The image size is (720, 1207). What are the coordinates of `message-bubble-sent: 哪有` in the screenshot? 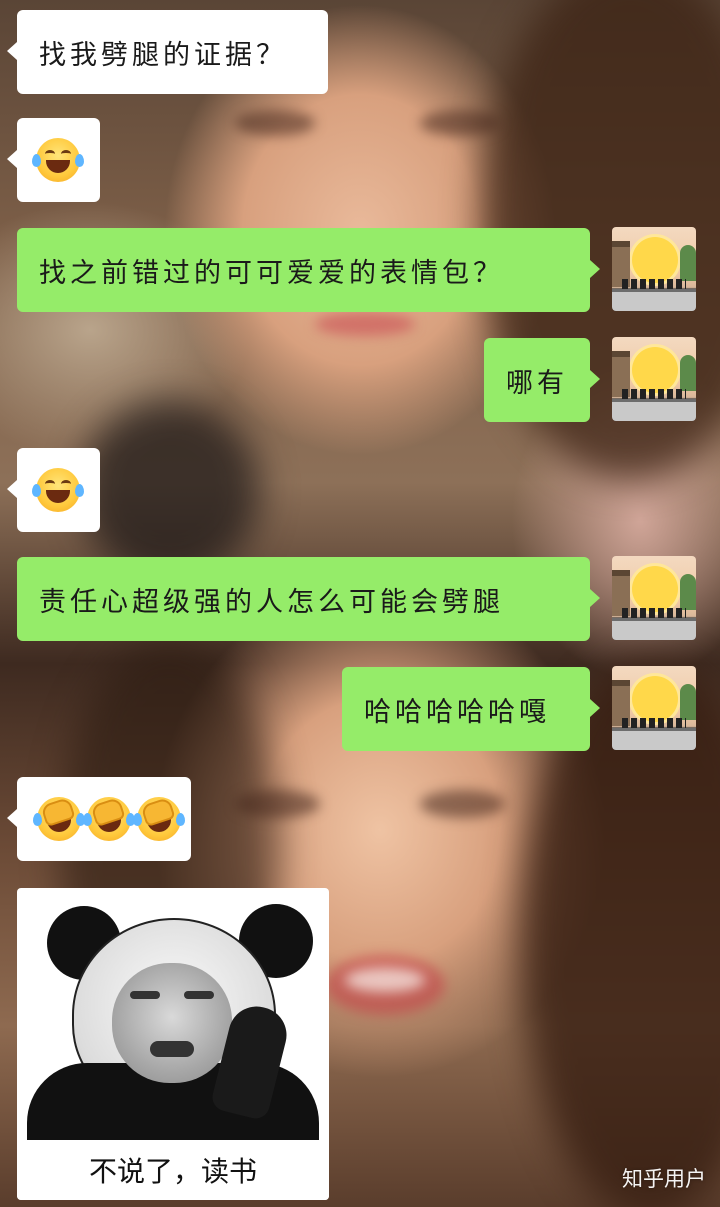 It's located at (542, 380).